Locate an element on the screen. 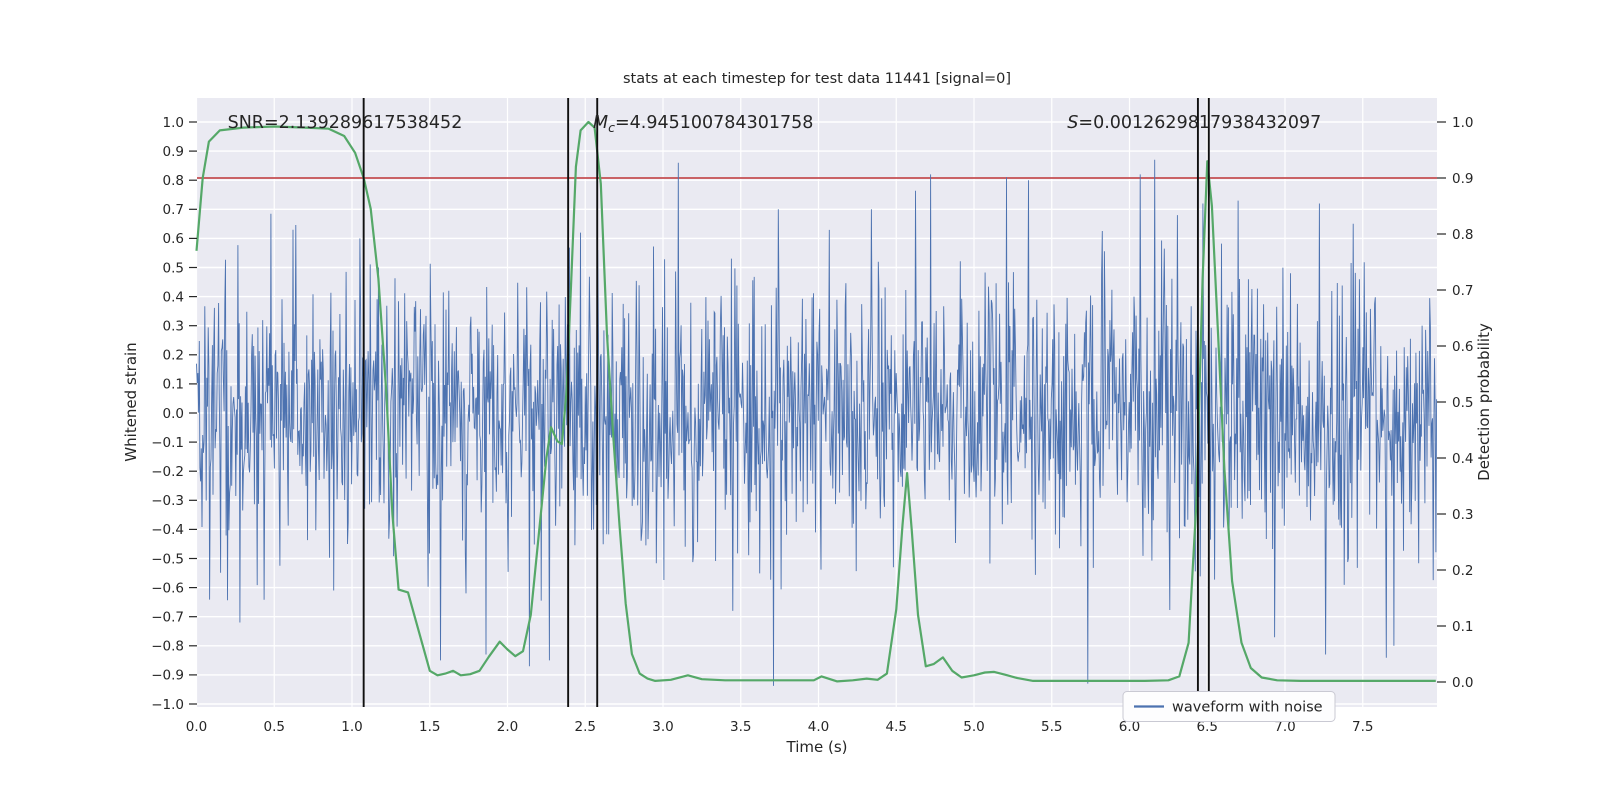  x-tick-label: 1.5 is located at coordinates (429, 727).